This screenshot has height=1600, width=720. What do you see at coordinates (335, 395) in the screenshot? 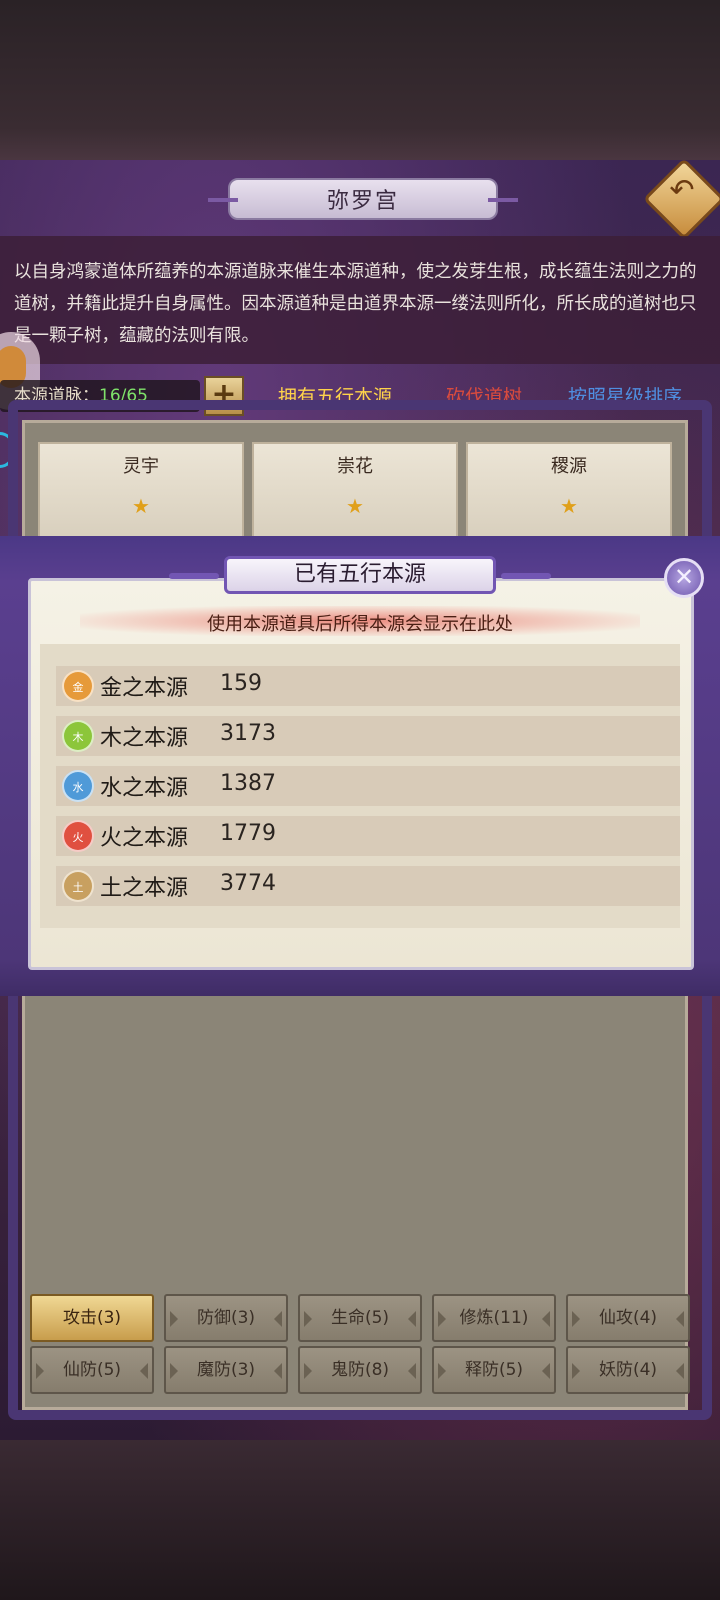
I see `own-sources-link: 拥有五行本源` at bounding box center [335, 395].